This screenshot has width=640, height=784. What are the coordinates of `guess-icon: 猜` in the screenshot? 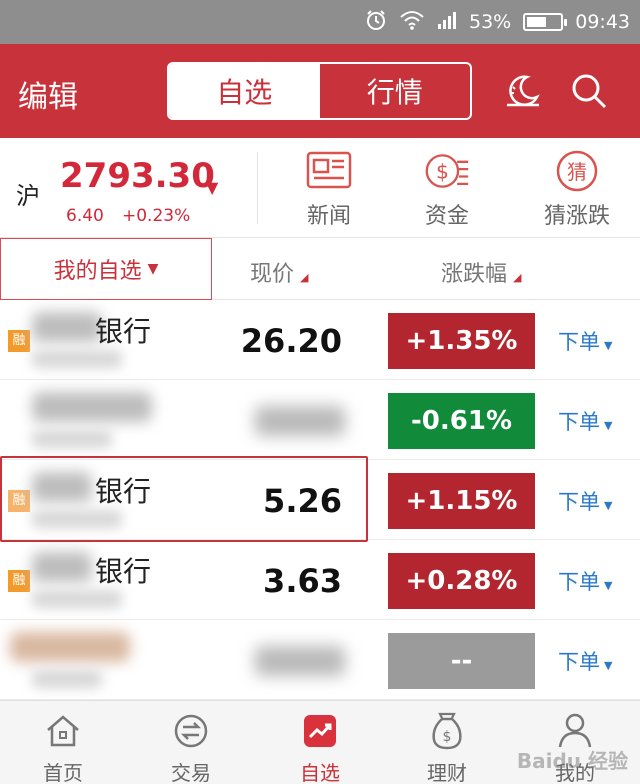 It's located at (577, 171).